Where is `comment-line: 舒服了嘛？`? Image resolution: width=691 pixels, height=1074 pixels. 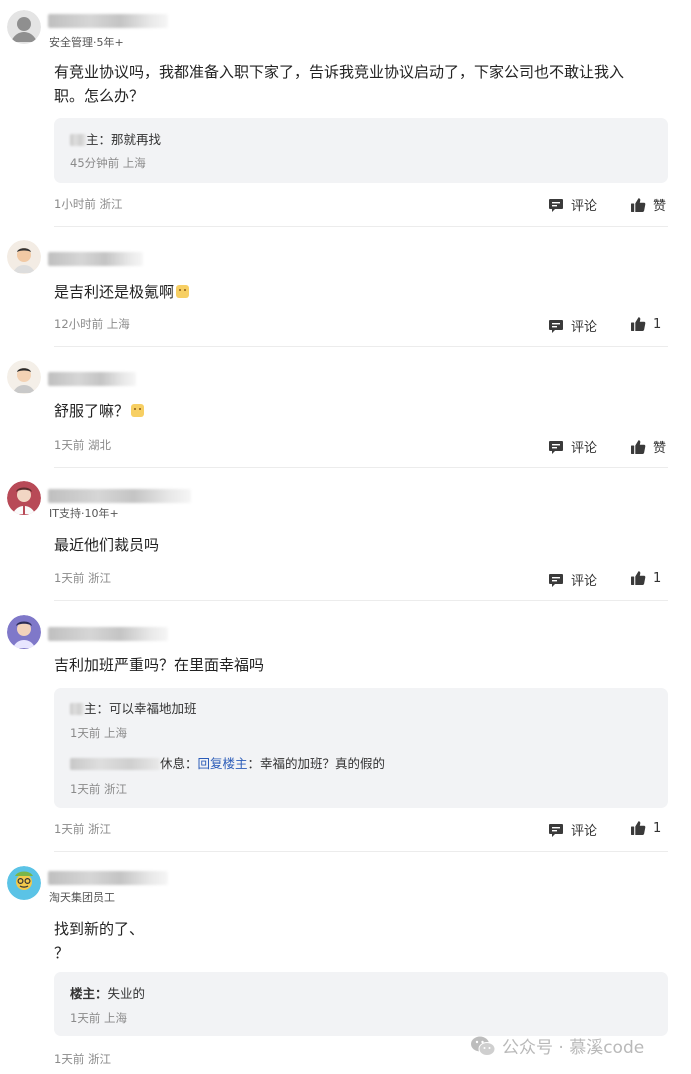 comment-line: 舒服了嘛？ is located at coordinates (92, 411).